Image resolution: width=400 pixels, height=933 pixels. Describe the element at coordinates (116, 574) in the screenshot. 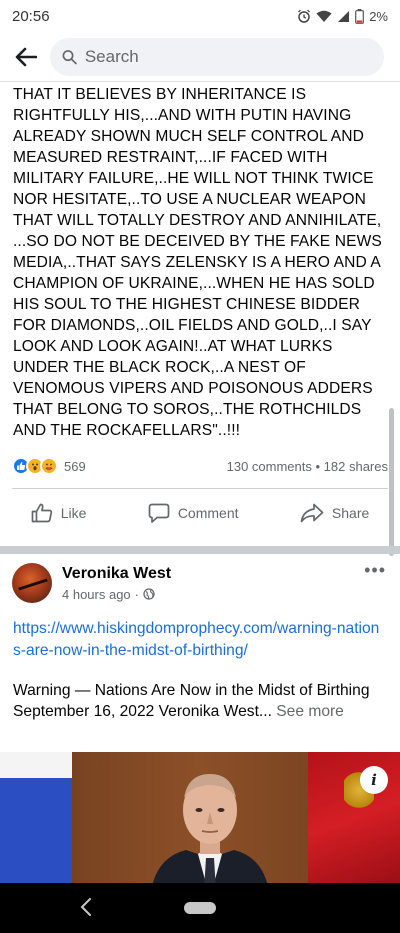

I see `author-name: Veronika West` at that location.